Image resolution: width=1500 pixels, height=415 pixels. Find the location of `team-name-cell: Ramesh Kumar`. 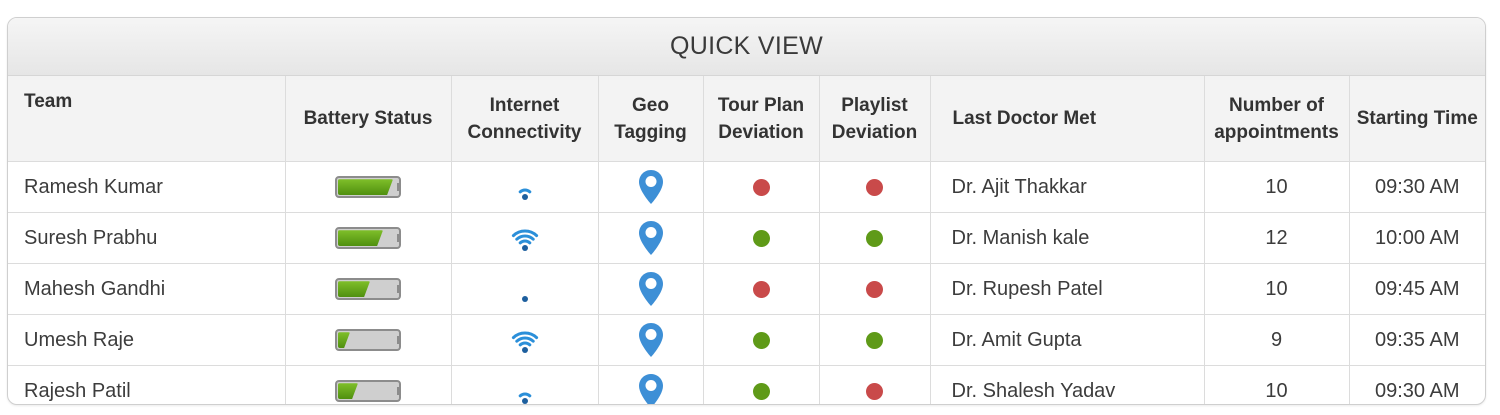

team-name-cell: Ramesh Kumar is located at coordinates (147, 187).